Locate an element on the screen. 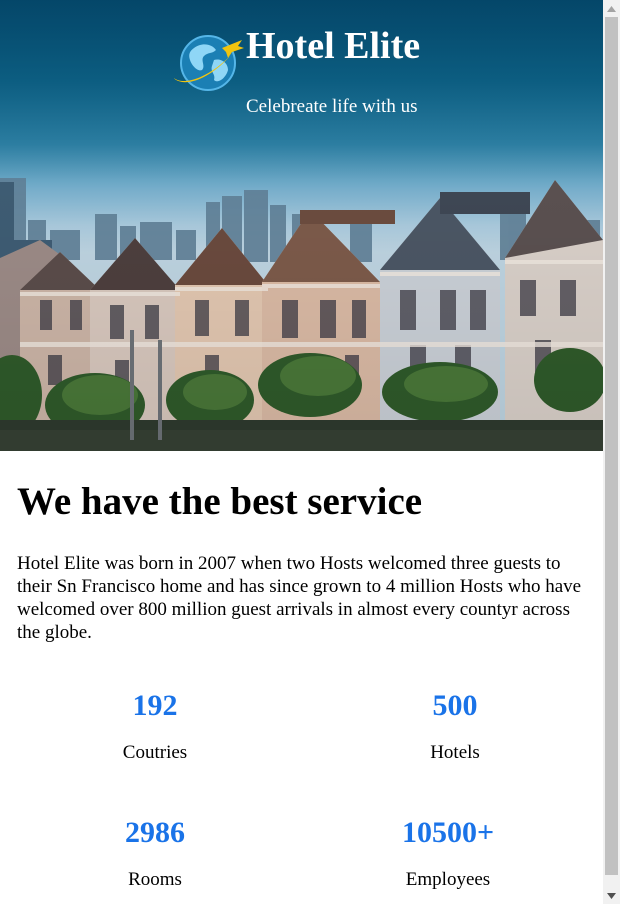  stat-label: Rooms is located at coordinates (155, 879).